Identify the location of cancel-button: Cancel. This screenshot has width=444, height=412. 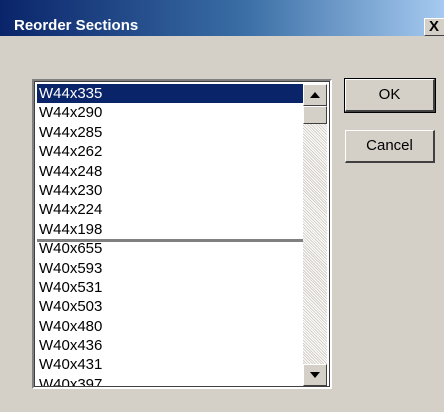
(390, 146).